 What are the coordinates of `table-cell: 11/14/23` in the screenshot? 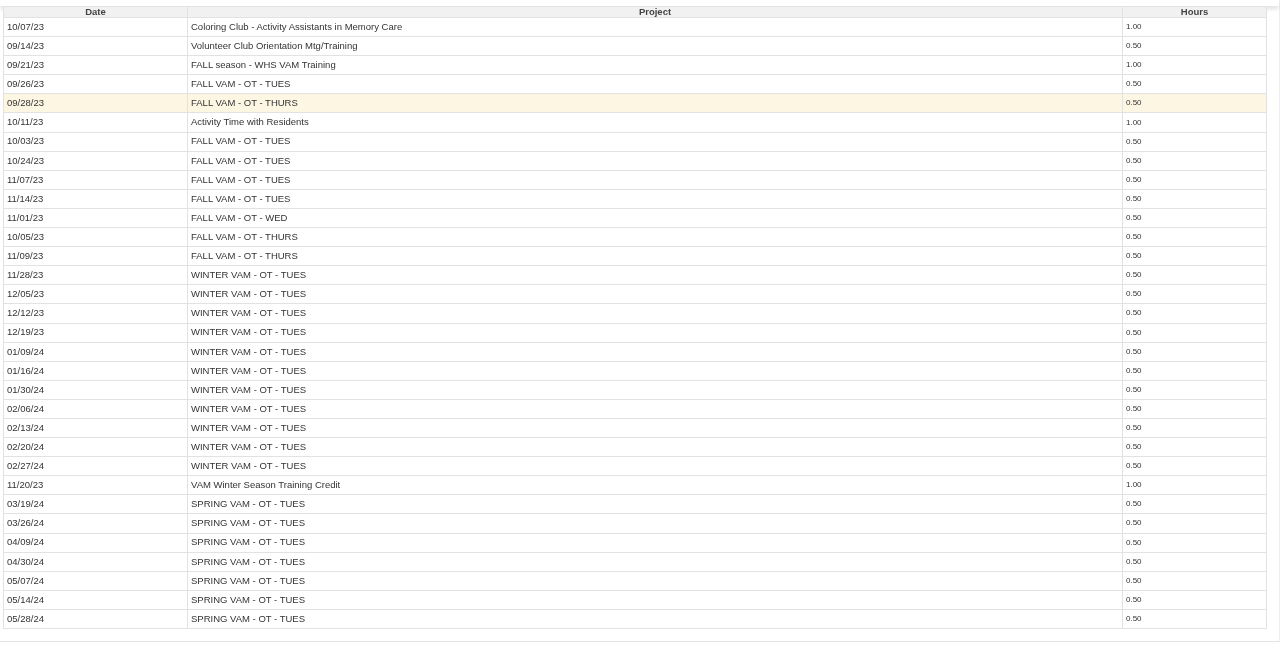 It's located at (95, 199).